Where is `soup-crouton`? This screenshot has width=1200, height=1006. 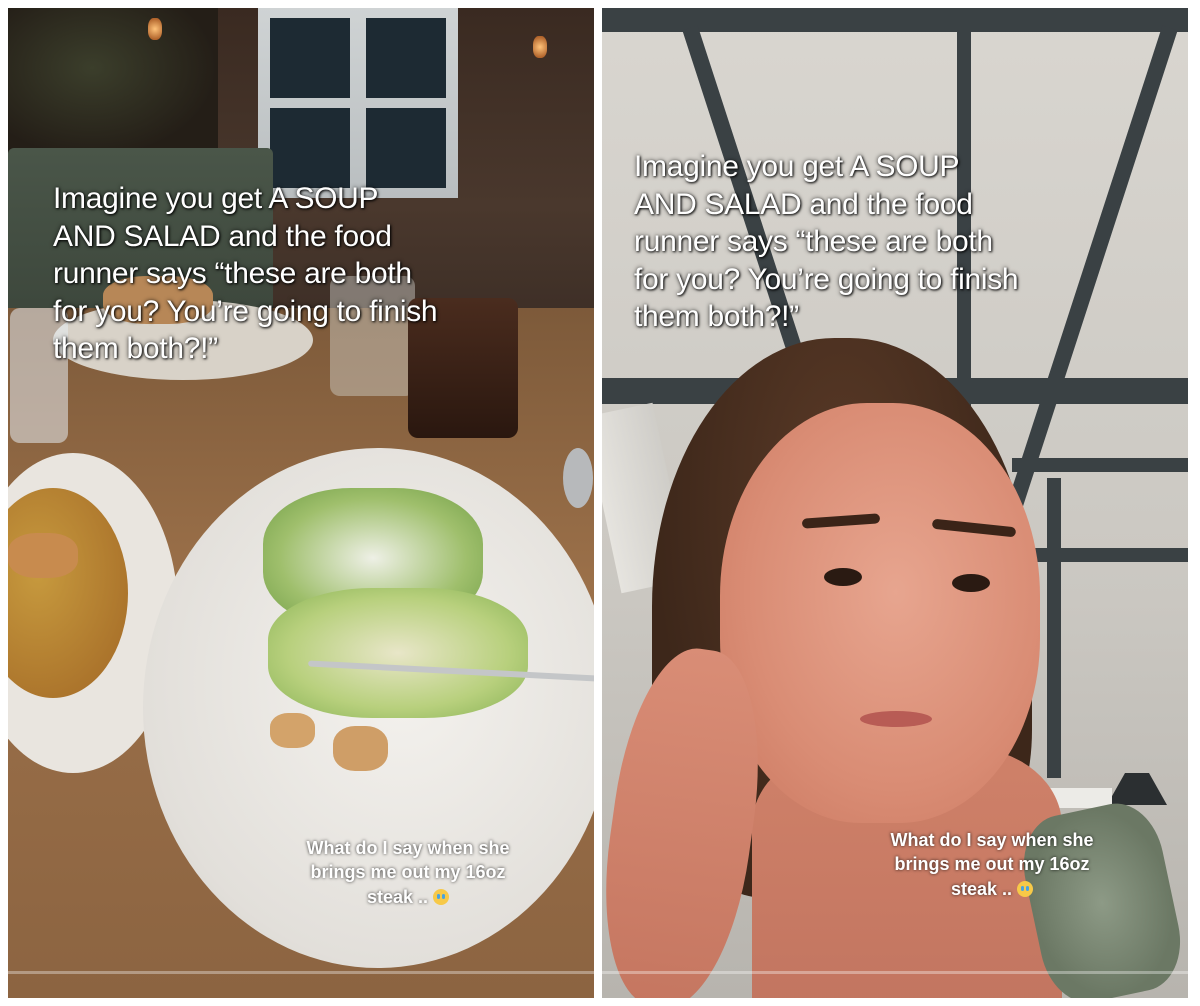
soup-crouton is located at coordinates (43, 555).